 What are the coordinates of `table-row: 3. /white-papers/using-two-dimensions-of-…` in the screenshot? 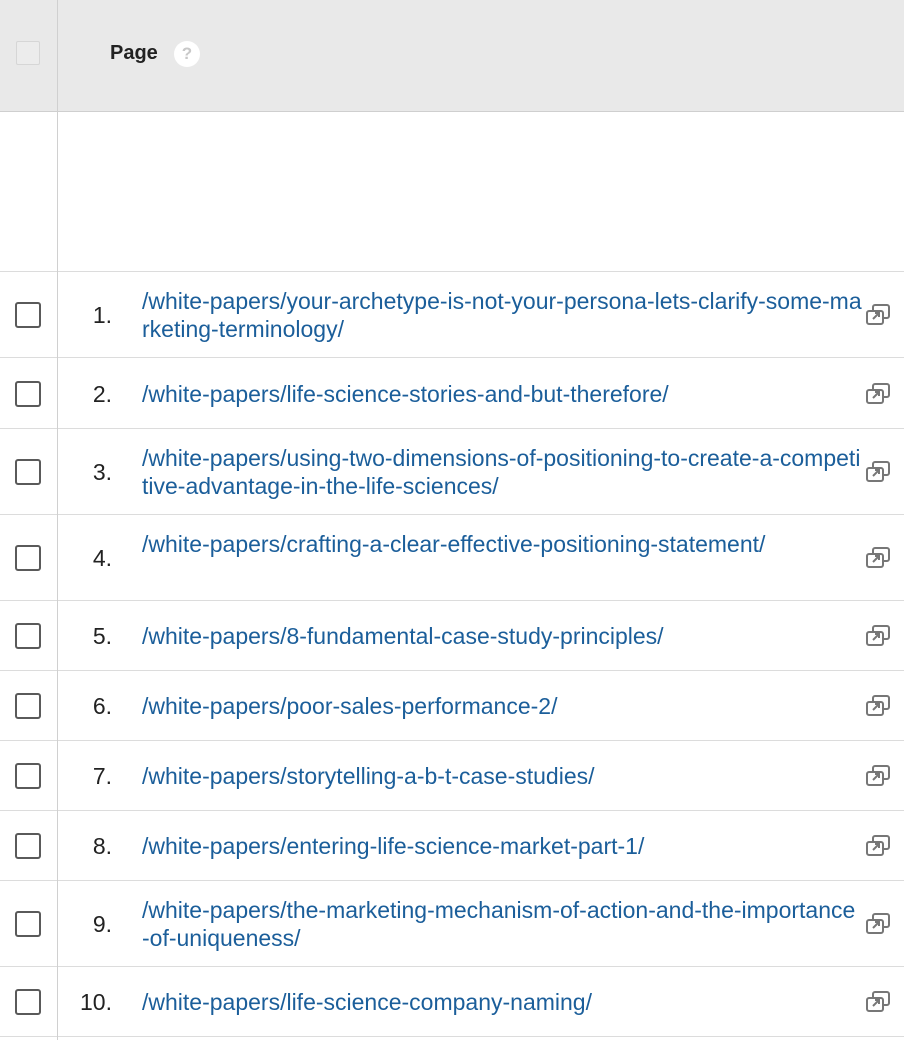 It's located at (452, 472).